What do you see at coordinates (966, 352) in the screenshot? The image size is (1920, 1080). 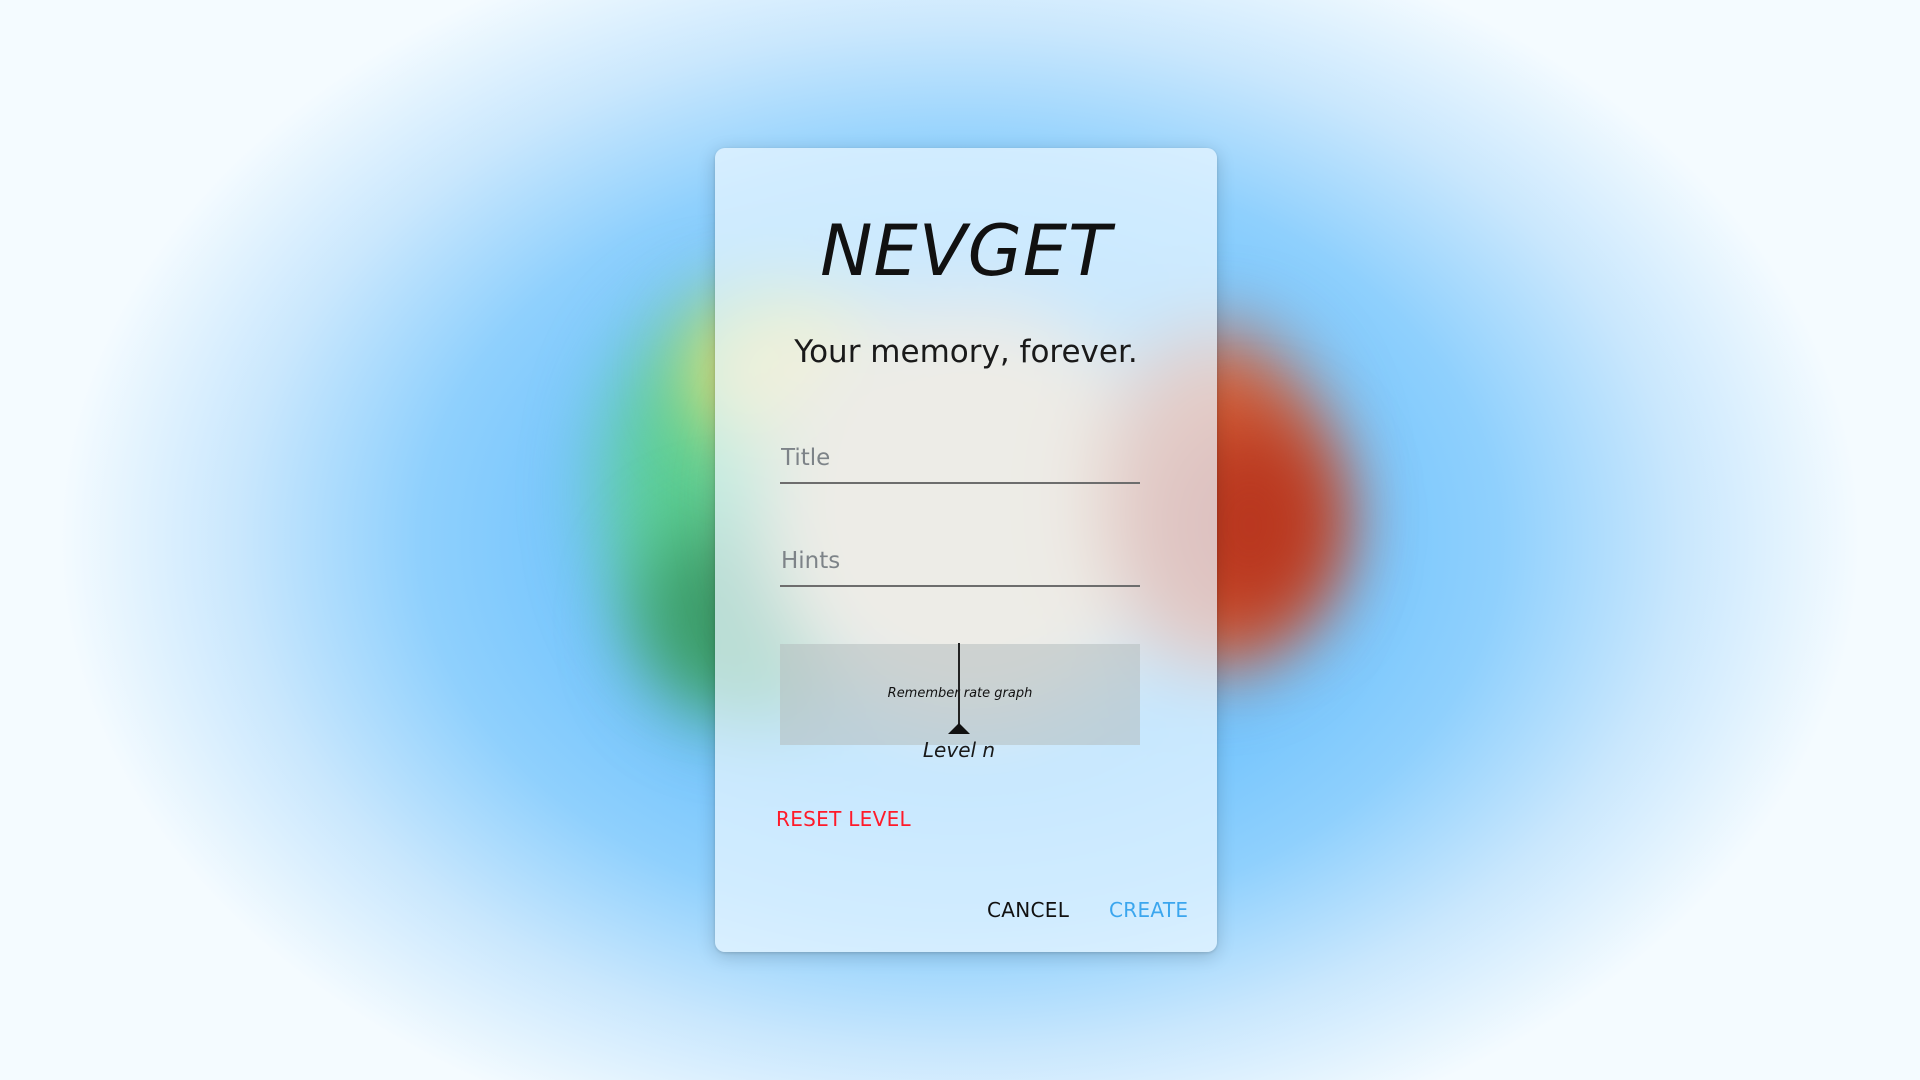 I see `app-tagline: Your memory, forever.` at bounding box center [966, 352].